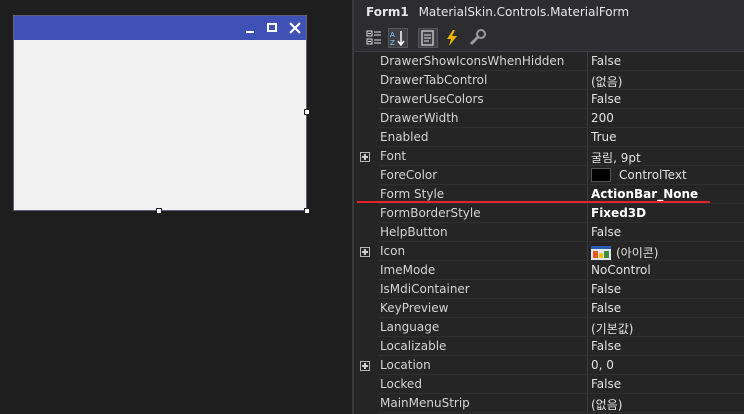  Describe the element at coordinates (482, 232) in the screenshot. I see `property-name: HelpButton` at that location.